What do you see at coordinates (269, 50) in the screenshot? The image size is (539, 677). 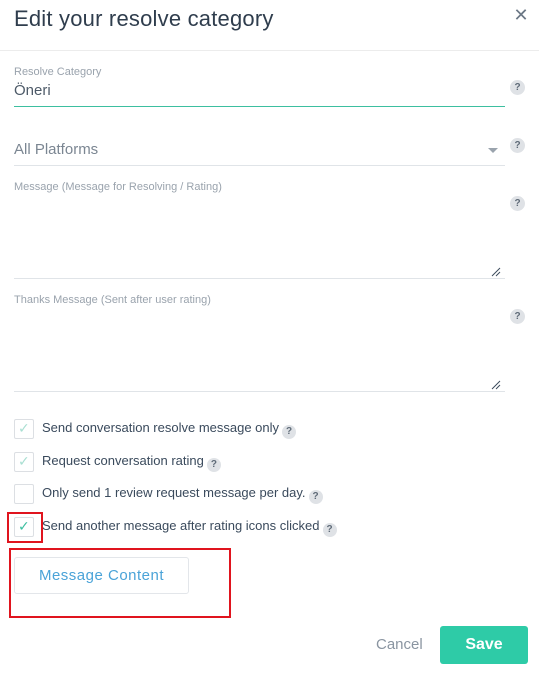 I see `header-divider` at bounding box center [269, 50].